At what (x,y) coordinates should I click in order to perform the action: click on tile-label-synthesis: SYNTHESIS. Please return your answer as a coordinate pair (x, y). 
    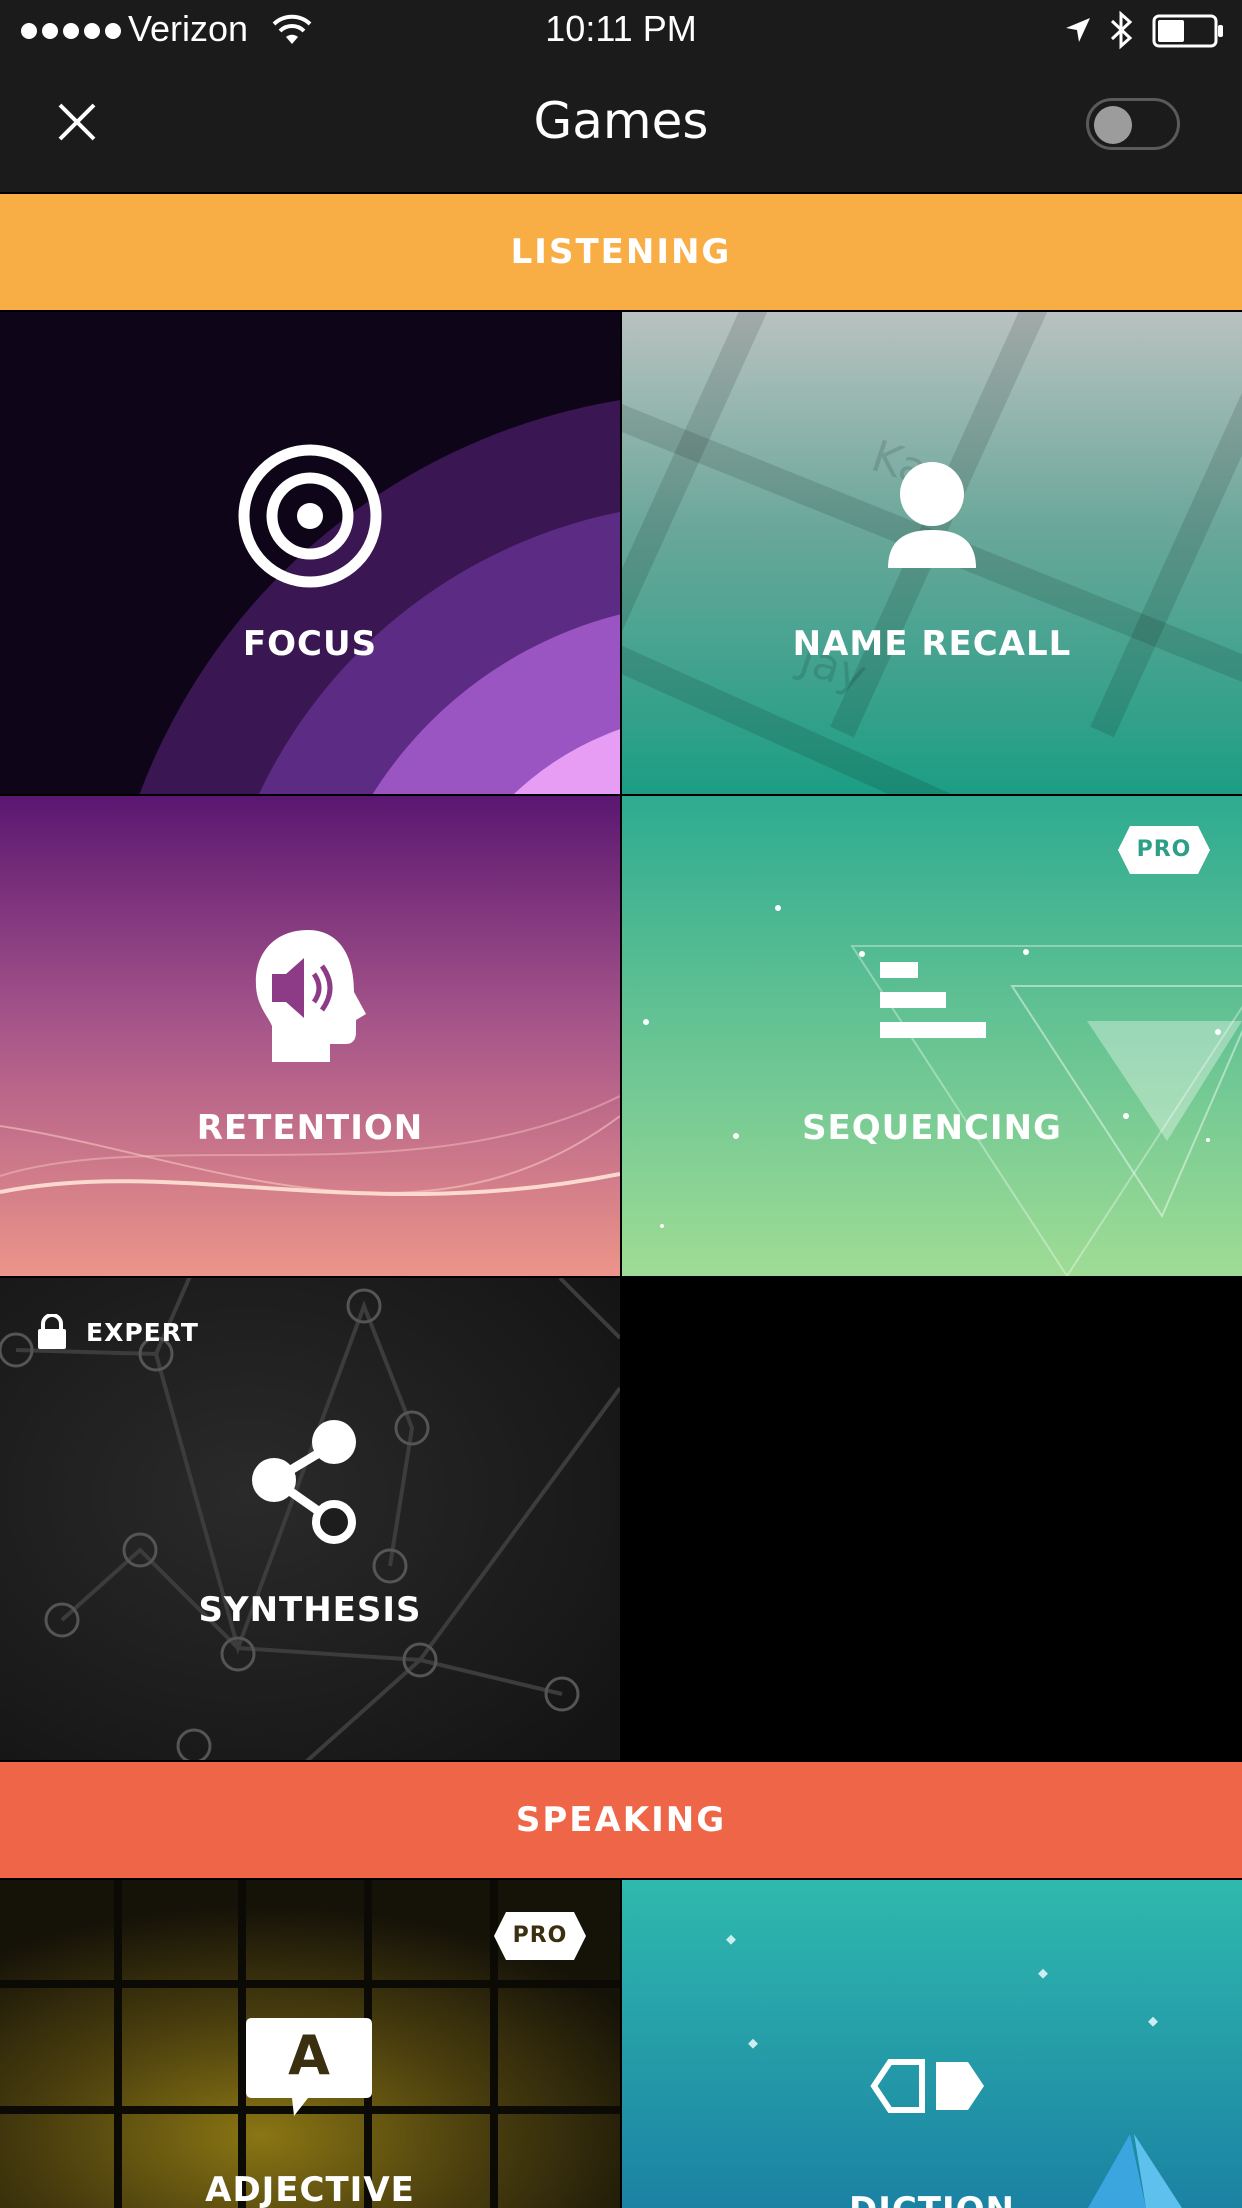
    Looking at the image, I should click on (310, 1610).